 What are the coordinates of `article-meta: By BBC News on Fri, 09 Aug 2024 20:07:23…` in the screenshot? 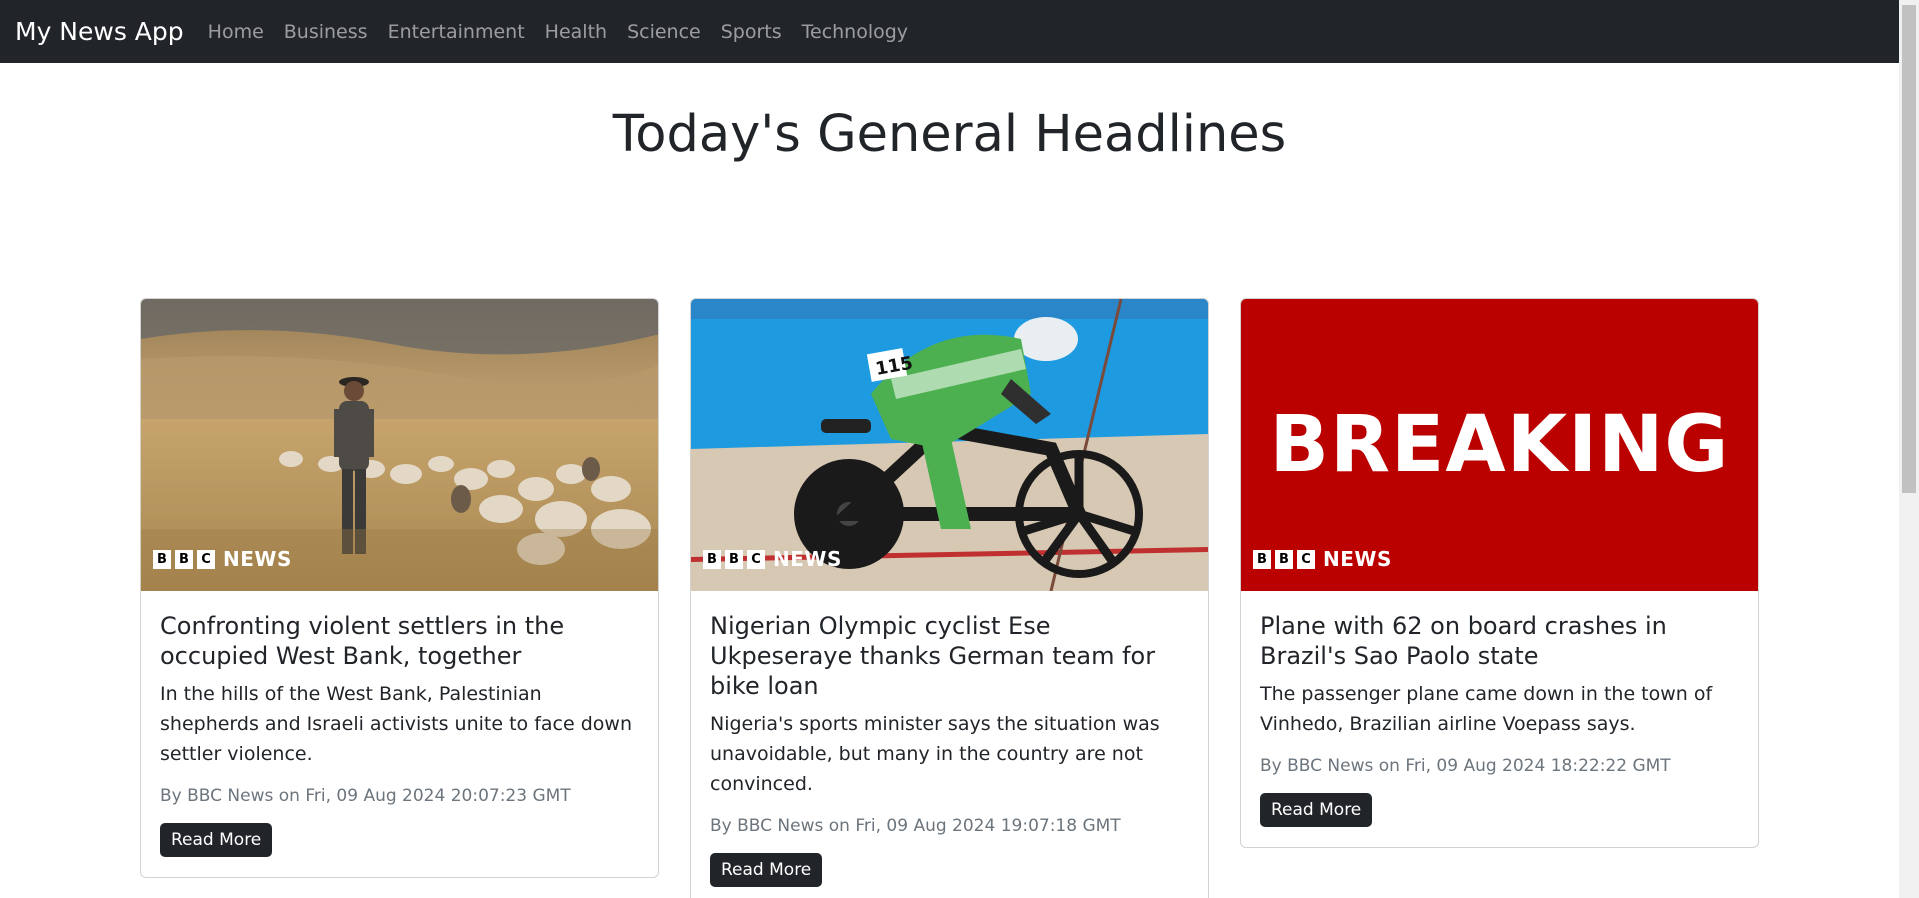 It's located at (365, 796).